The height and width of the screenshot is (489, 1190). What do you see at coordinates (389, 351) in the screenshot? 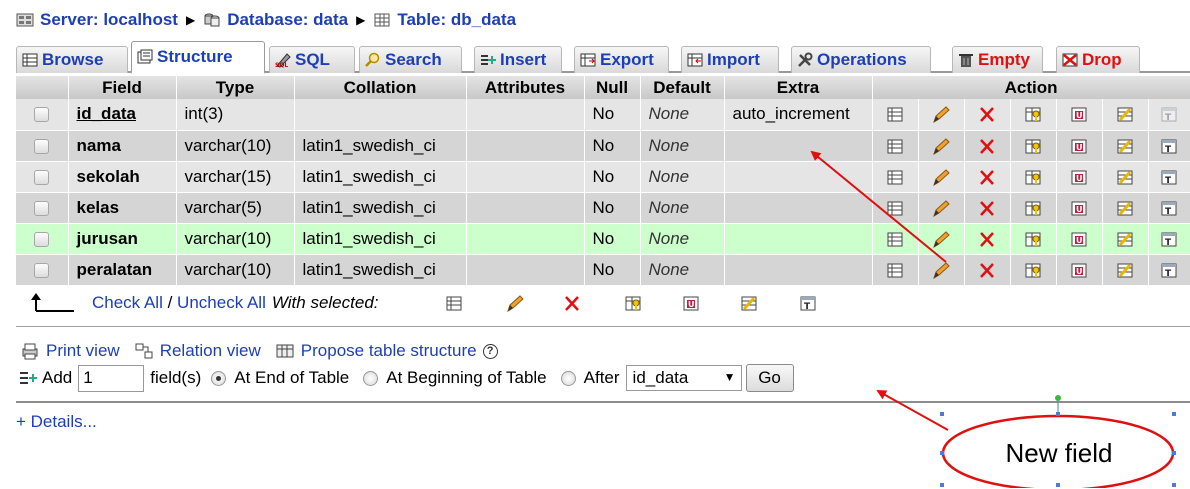
I see `propose-structure-link: Propose table structure` at bounding box center [389, 351].